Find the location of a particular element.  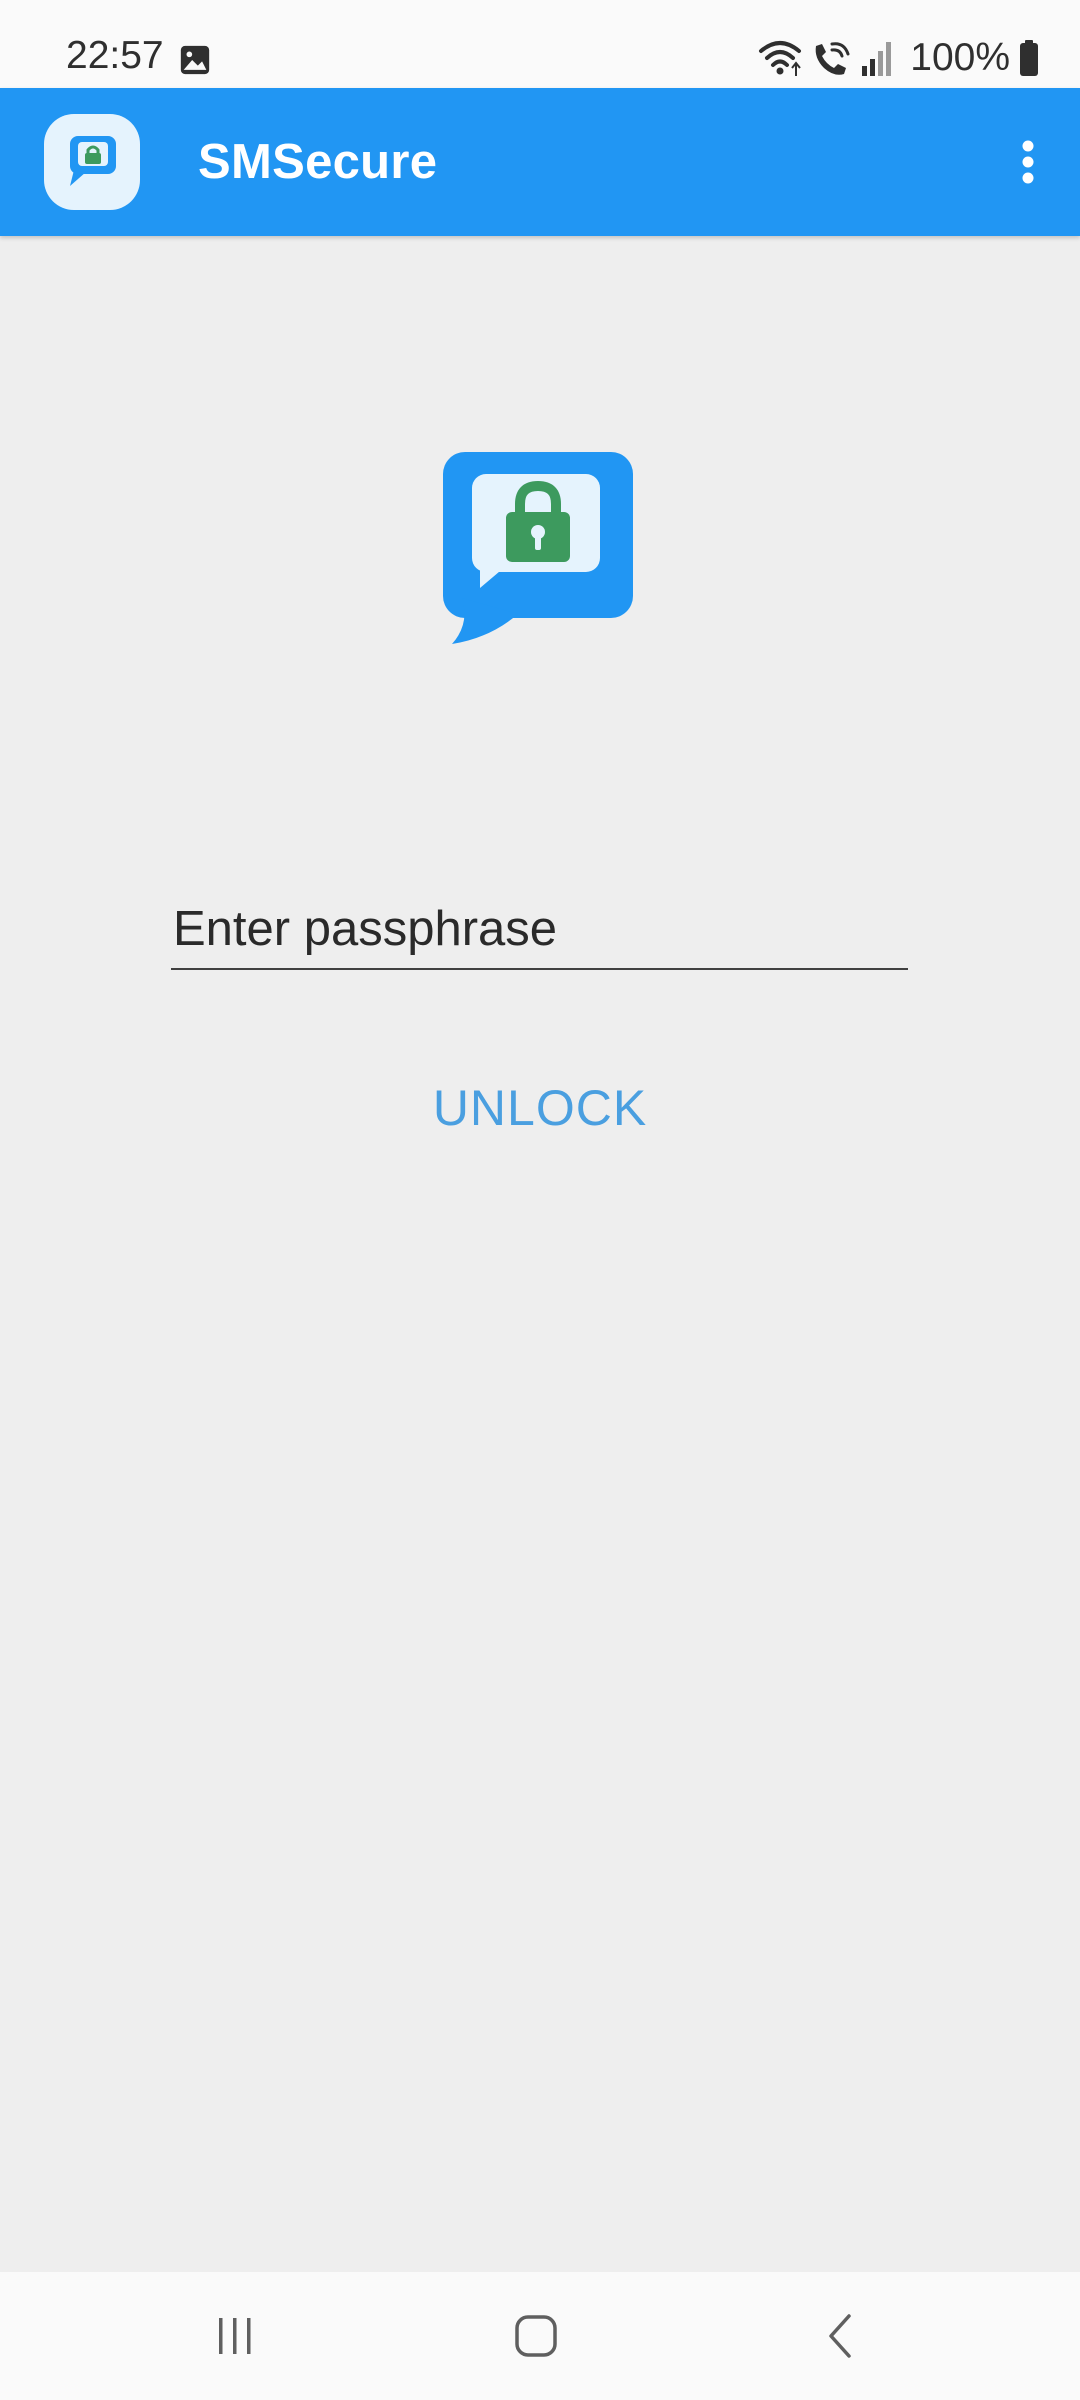

unlock-button: UNLOCK is located at coordinates (540, 1108).